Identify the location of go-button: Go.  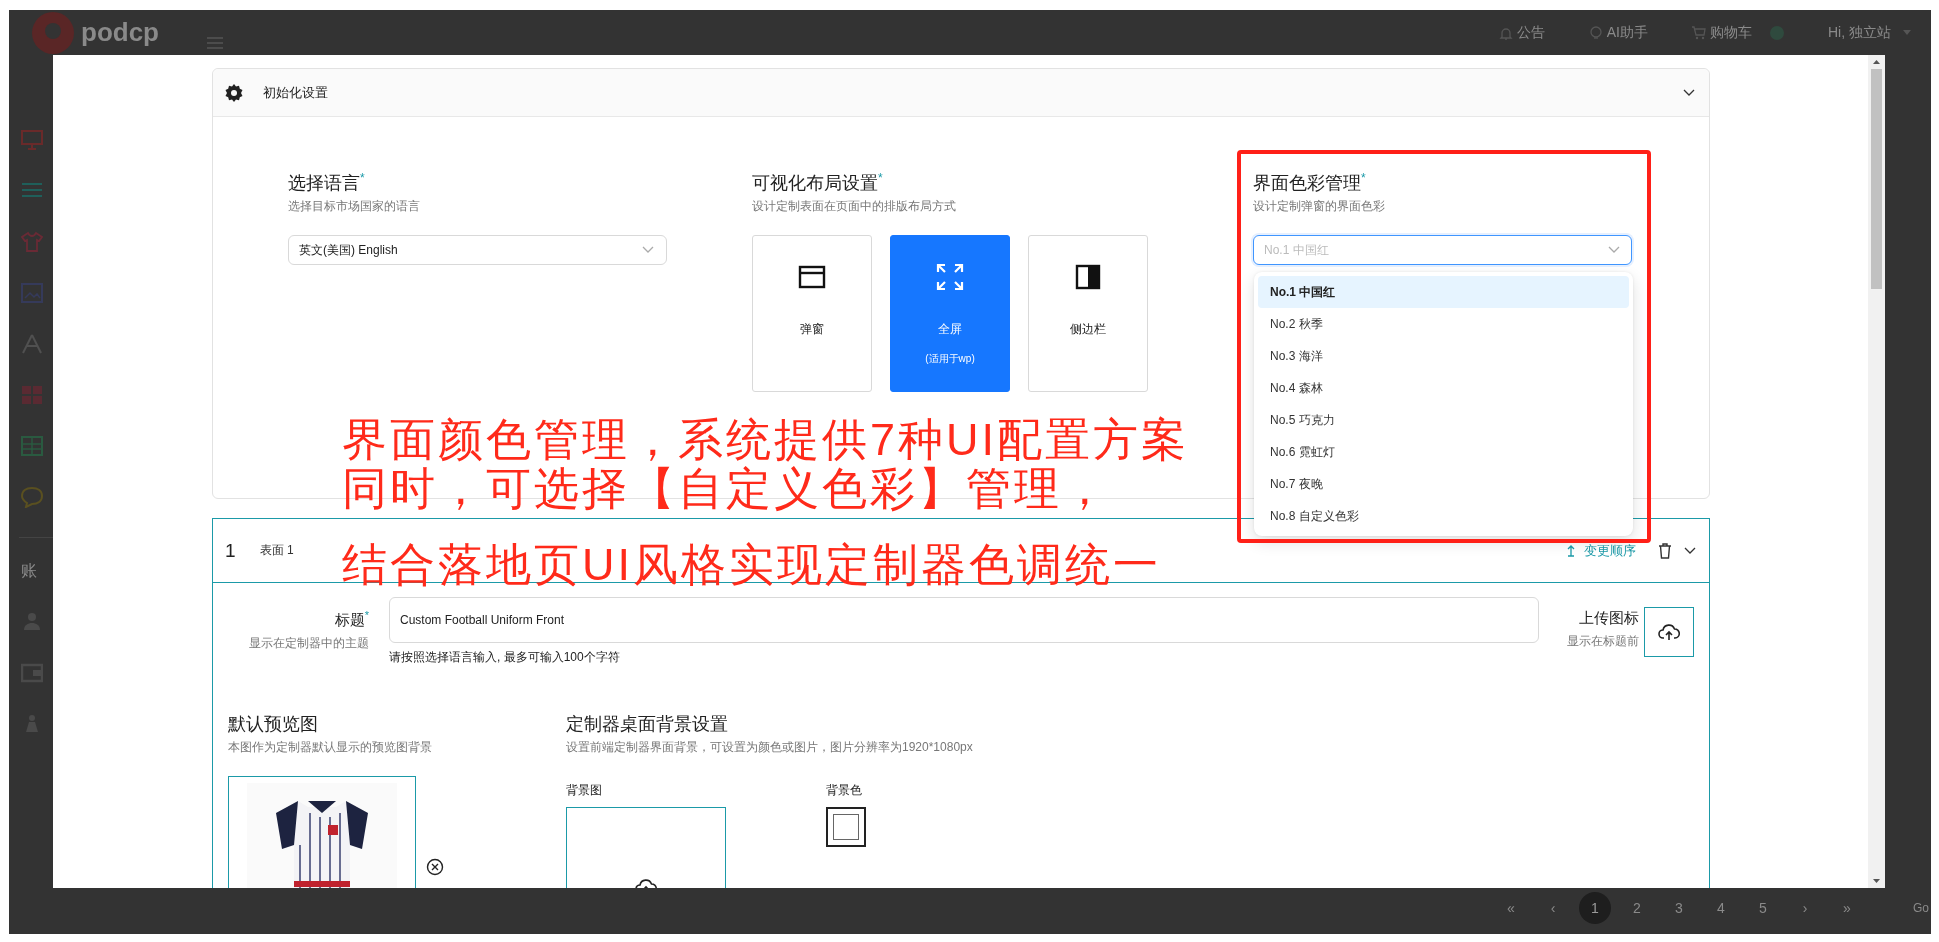
(1921, 908).